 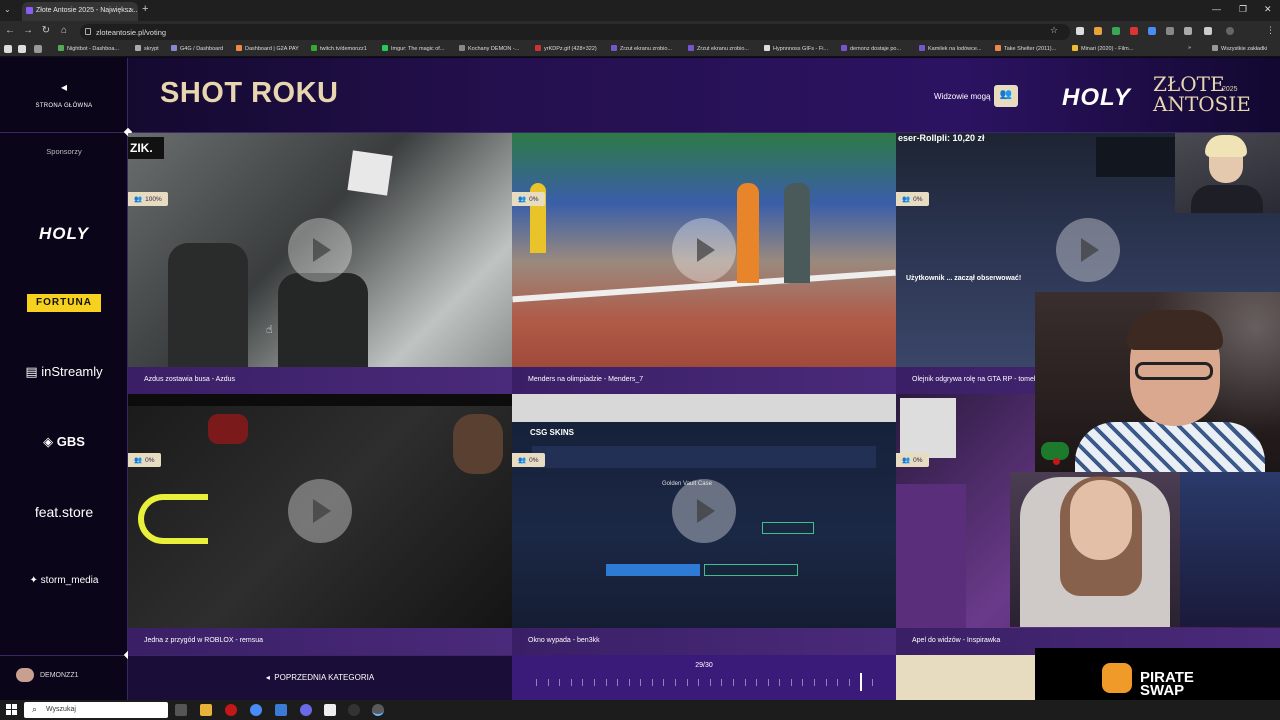 What do you see at coordinates (1096, 97) in the screenshot?
I see `brand-holy-logo: HOLY` at bounding box center [1096, 97].